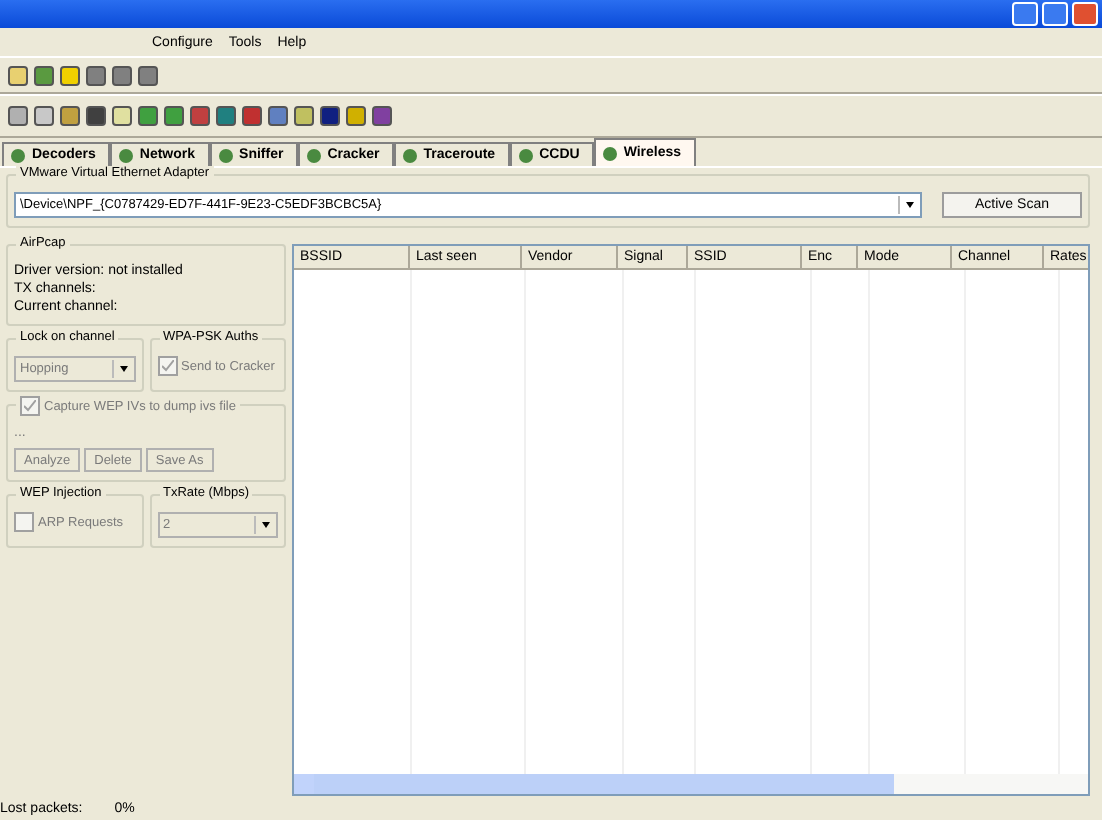 This screenshot has width=1102, height=820. I want to click on minimize-button, so click(1025, 14).